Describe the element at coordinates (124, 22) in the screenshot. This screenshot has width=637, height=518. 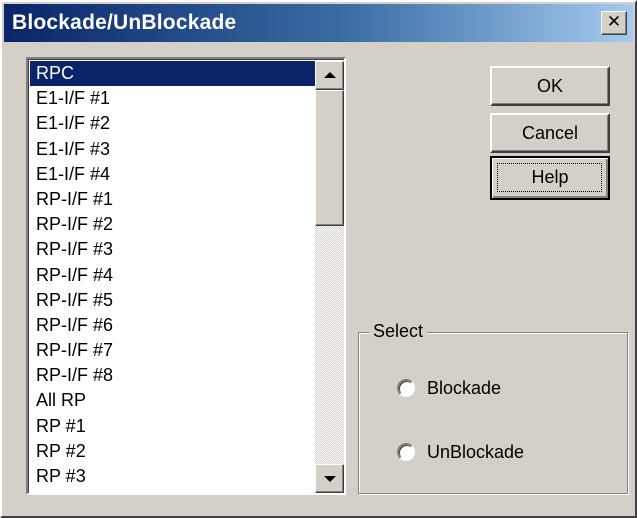
I see `window-title: Blockade/UnBlockade` at that location.